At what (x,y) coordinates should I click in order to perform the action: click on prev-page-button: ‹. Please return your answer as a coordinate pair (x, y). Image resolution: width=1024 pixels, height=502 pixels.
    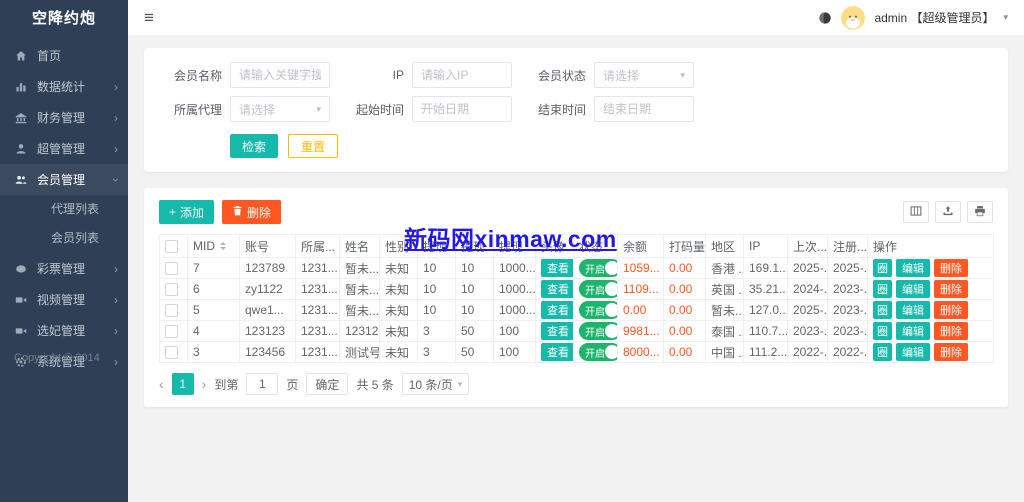
    Looking at the image, I should click on (161, 384).